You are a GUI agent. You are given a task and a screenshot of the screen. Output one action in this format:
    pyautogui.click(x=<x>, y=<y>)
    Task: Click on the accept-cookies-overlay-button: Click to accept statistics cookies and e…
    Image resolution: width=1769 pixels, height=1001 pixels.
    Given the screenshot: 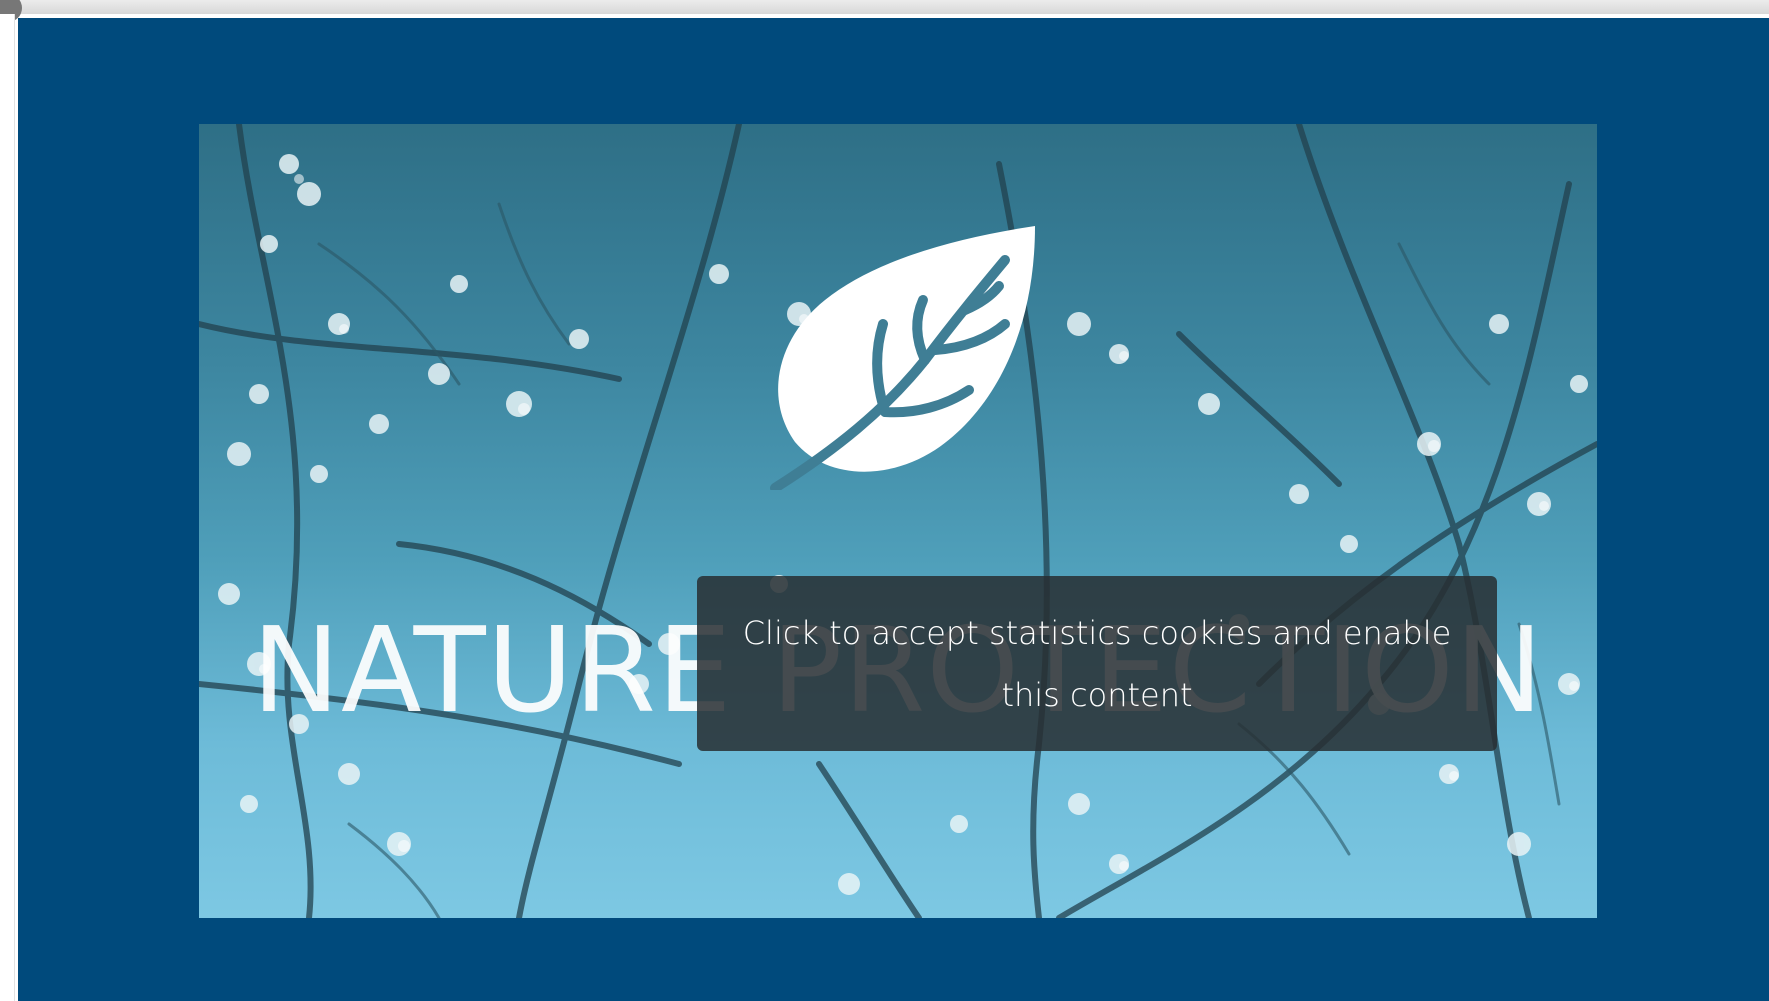 What is the action you would take?
    pyautogui.click(x=1097, y=663)
    